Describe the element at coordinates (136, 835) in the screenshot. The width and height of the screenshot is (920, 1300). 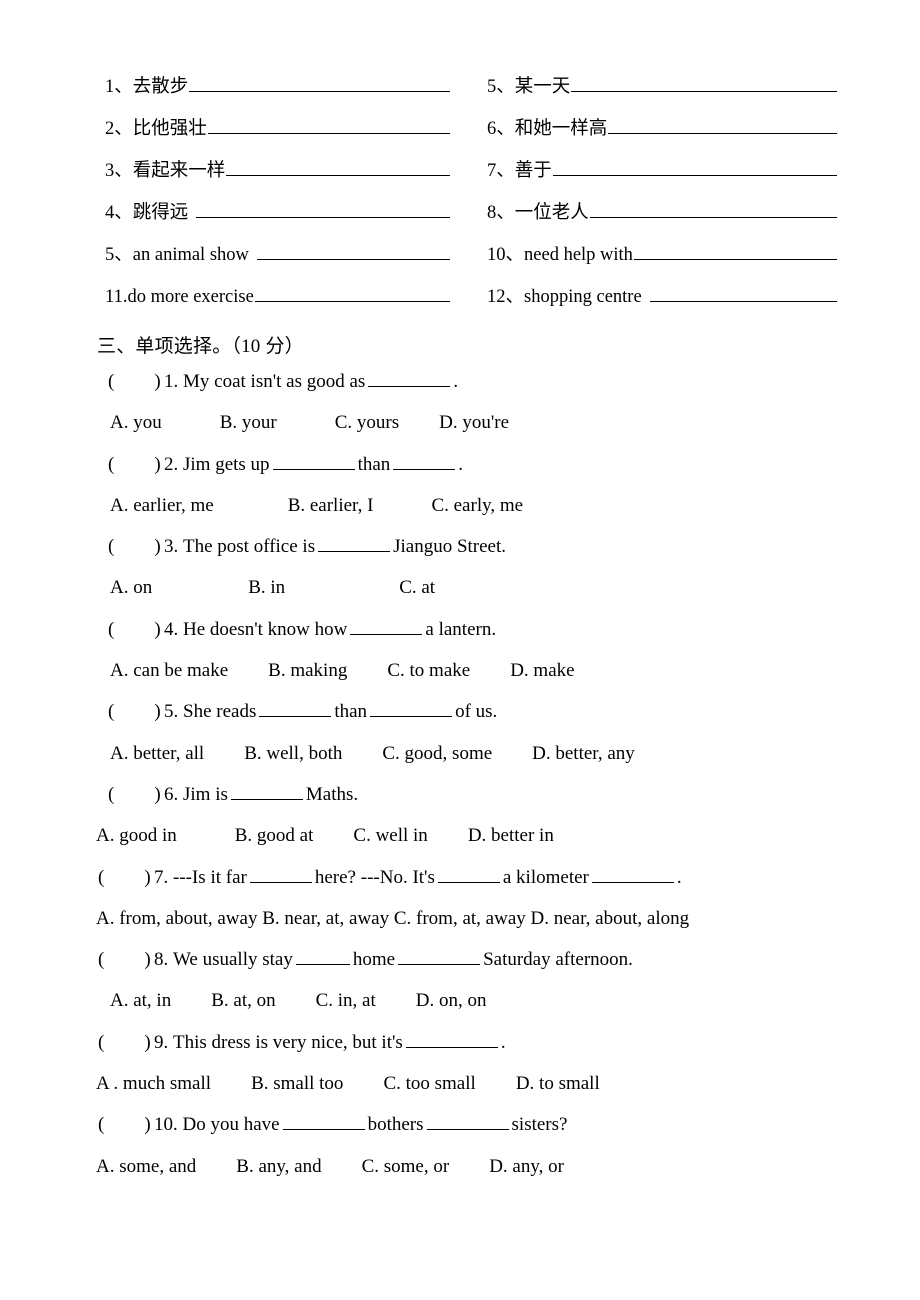
I see `option-a: A. good in` at that location.